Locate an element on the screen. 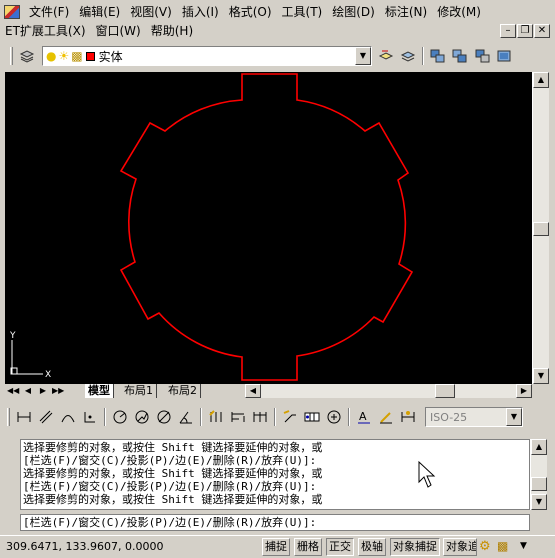  dimension-style-value: ISO-25 is located at coordinates (449, 417).